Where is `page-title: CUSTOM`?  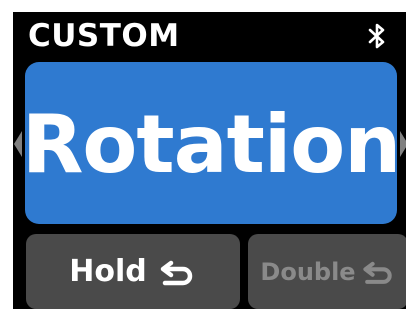 page-title: CUSTOM is located at coordinates (104, 36).